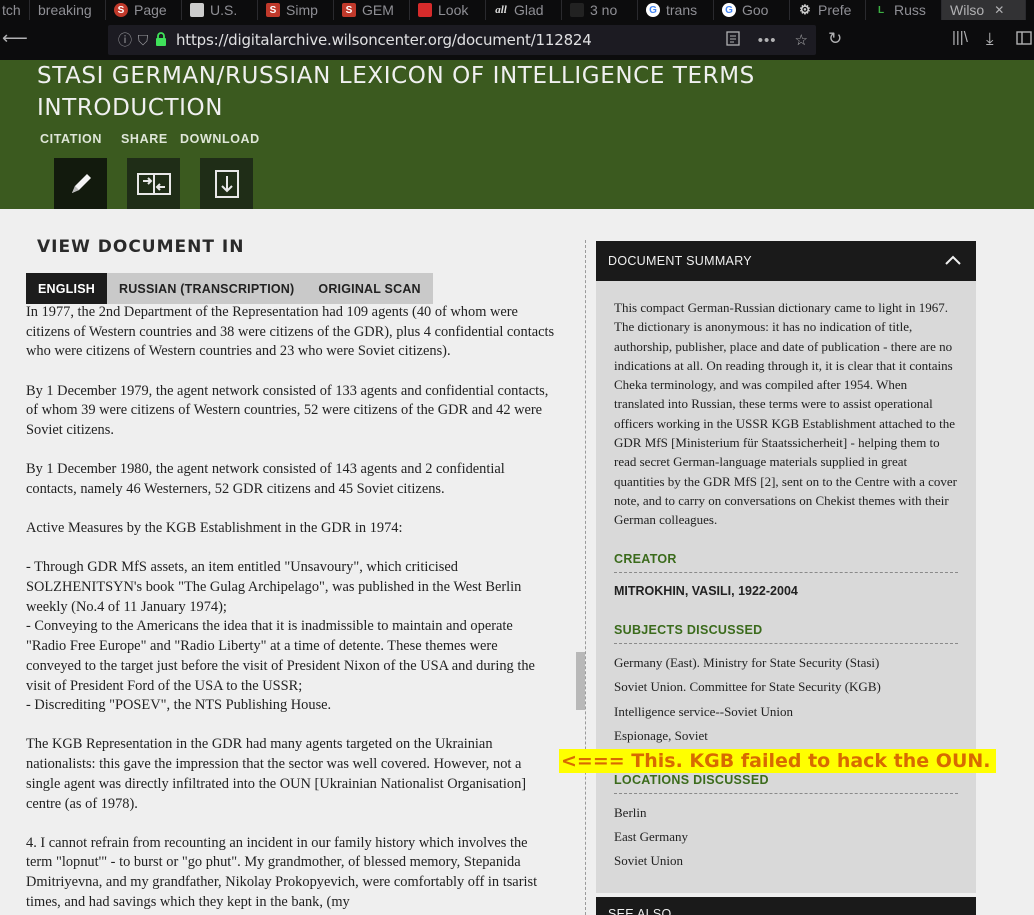 Image resolution: width=1034 pixels, height=915 pixels. Describe the element at coordinates (15, 38) in the screenshot. I see `back-icon: ⟵` at that location.